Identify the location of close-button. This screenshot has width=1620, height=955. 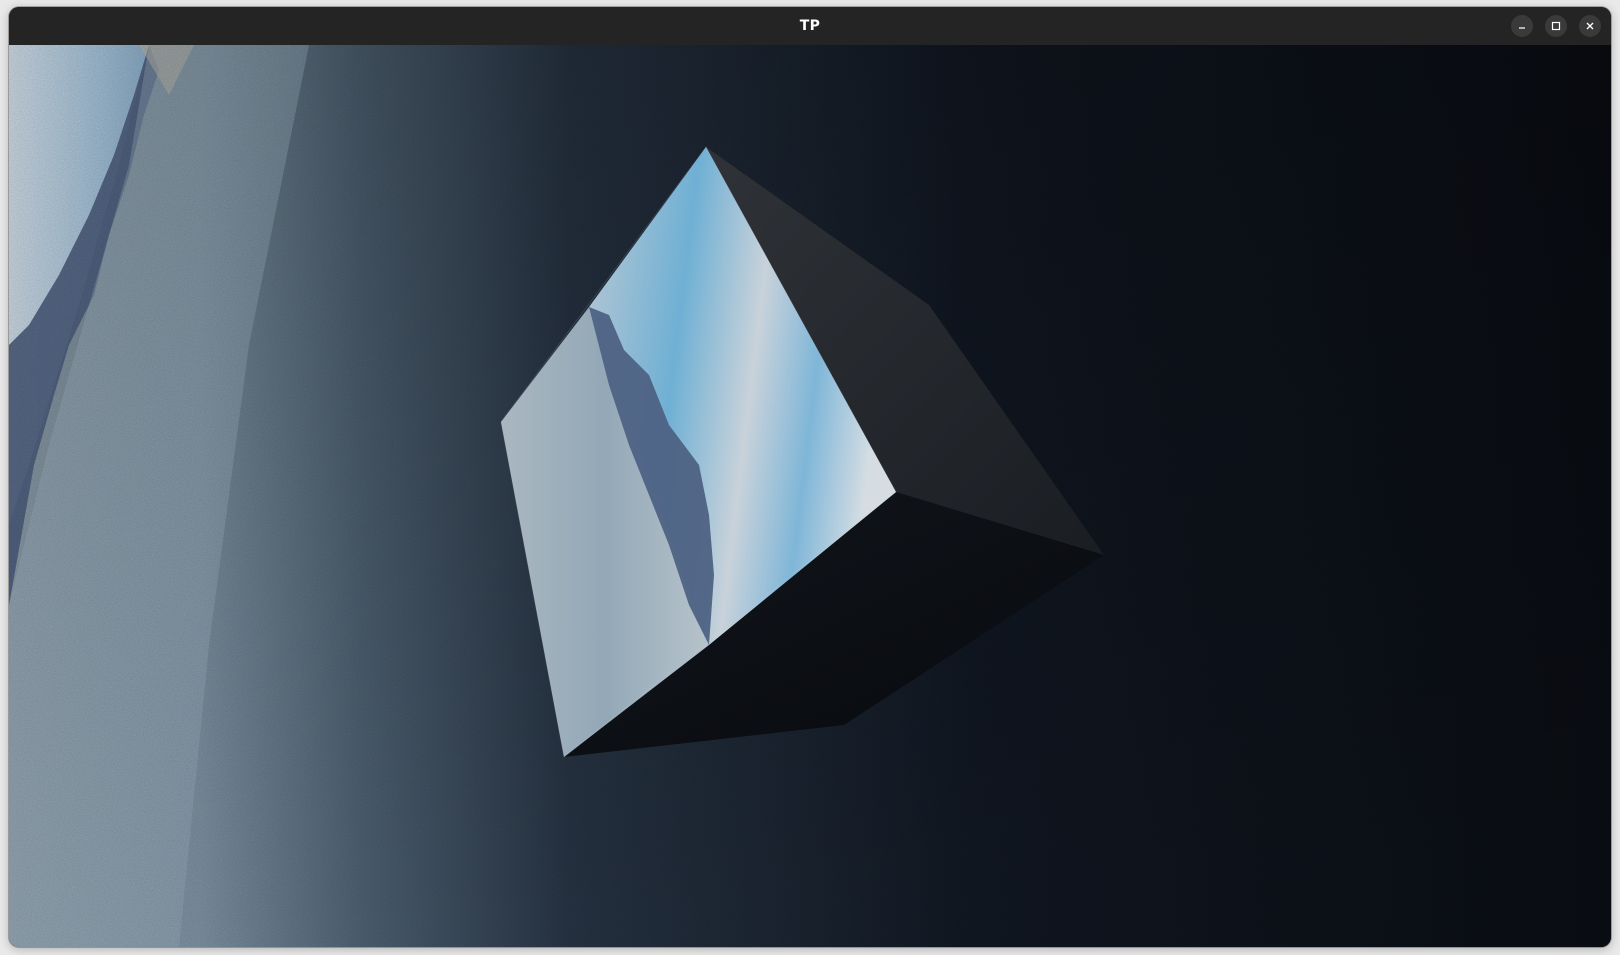
(1590, 26).